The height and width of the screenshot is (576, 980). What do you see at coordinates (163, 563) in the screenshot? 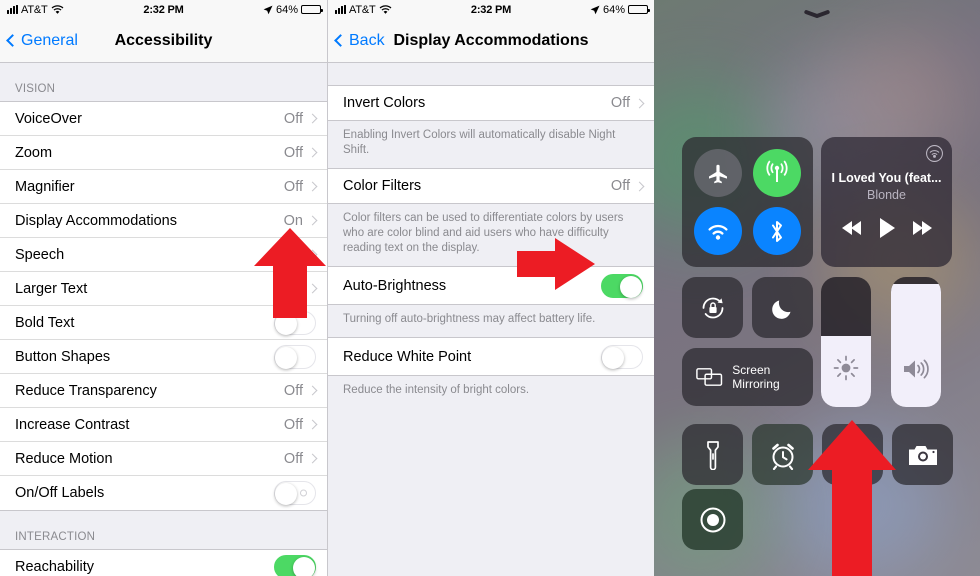
I see `row-reachability: Reachability` at bounding box center [163, 563].